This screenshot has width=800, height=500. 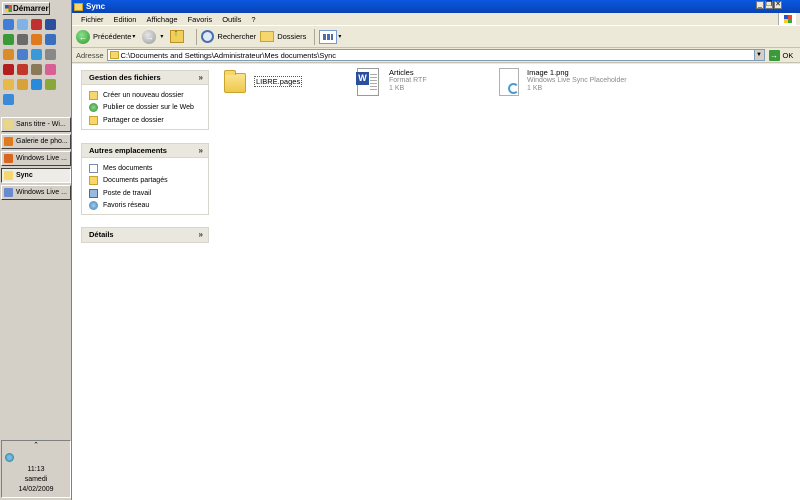 I want to click on menu-help: ?, so click(x=253, y=19).